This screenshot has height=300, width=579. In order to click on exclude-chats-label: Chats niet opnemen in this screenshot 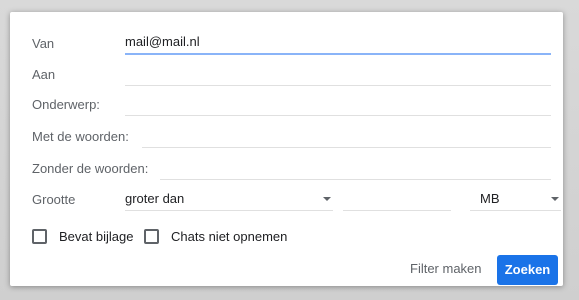, I will do `click(229, 236)`.